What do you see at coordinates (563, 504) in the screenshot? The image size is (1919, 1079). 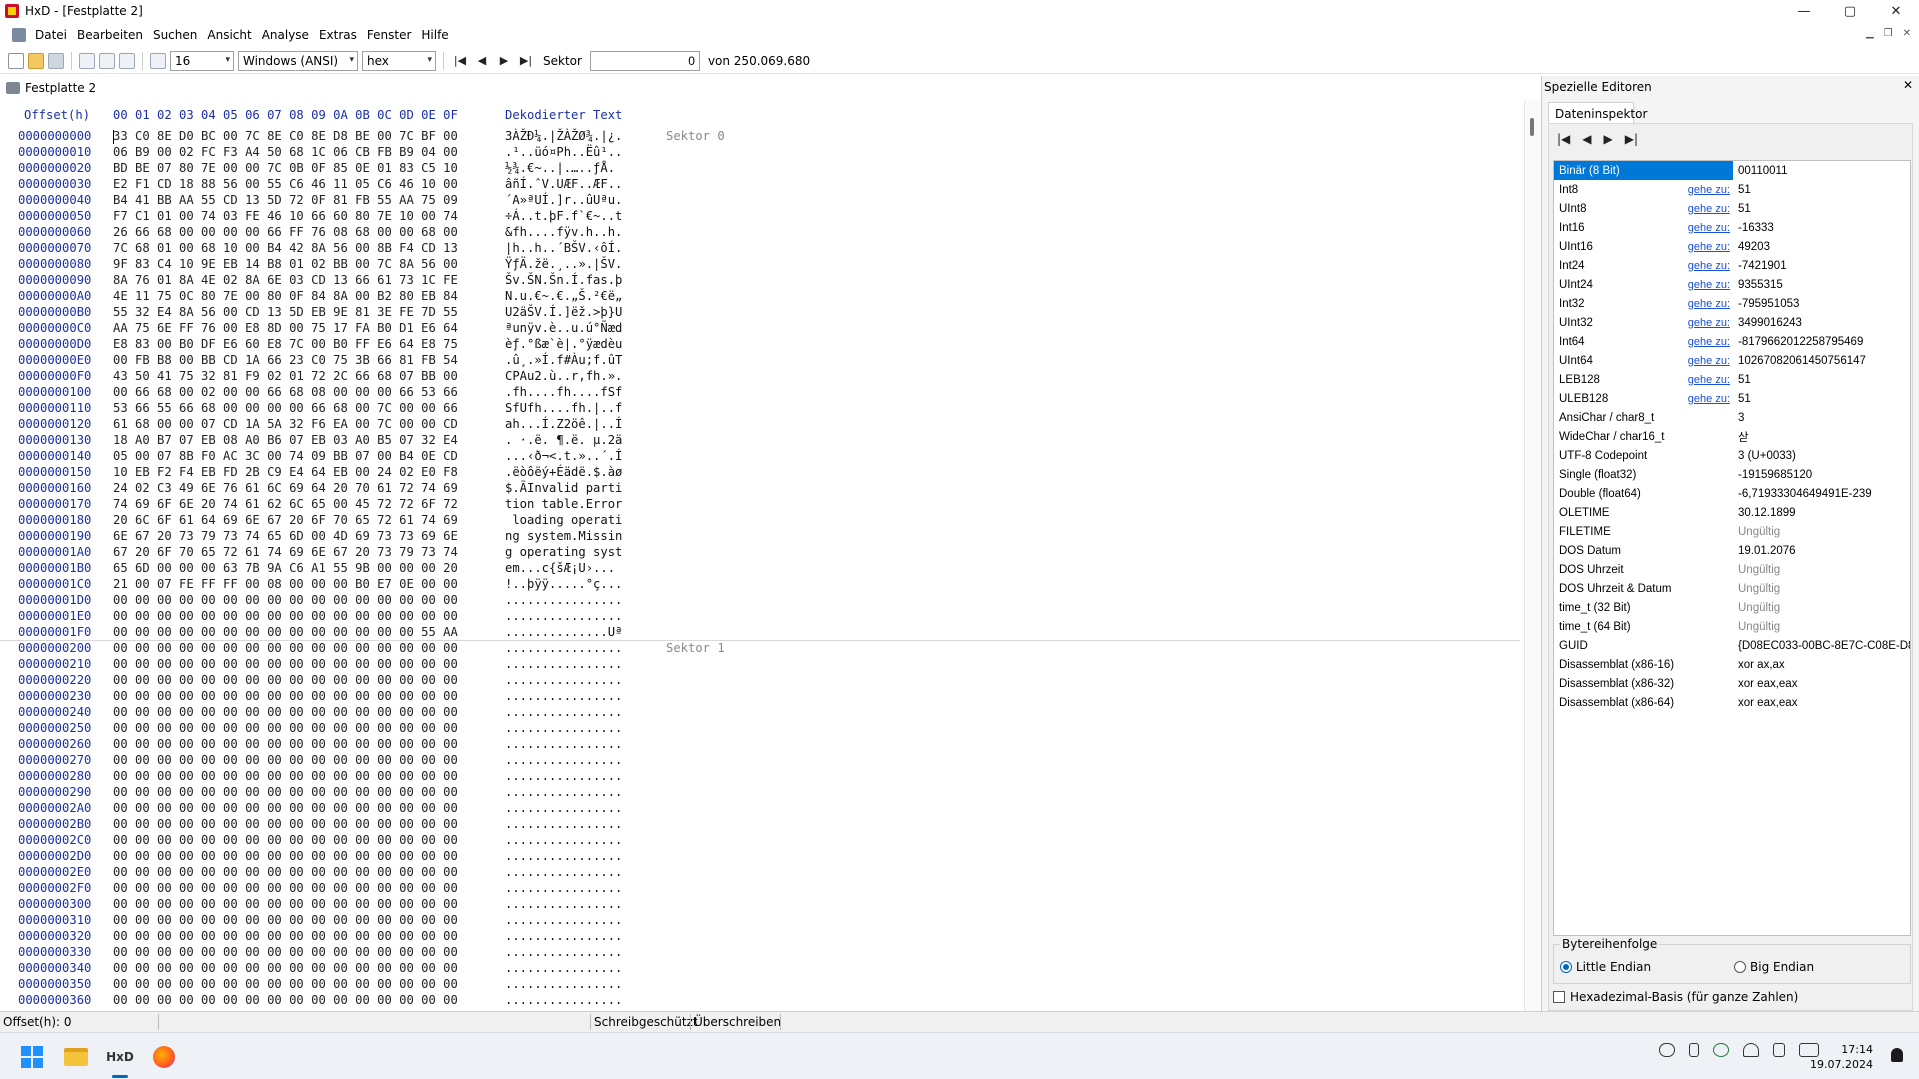 I see `row-decoded-text: tion table.Error` at bounding box center [563, 504].